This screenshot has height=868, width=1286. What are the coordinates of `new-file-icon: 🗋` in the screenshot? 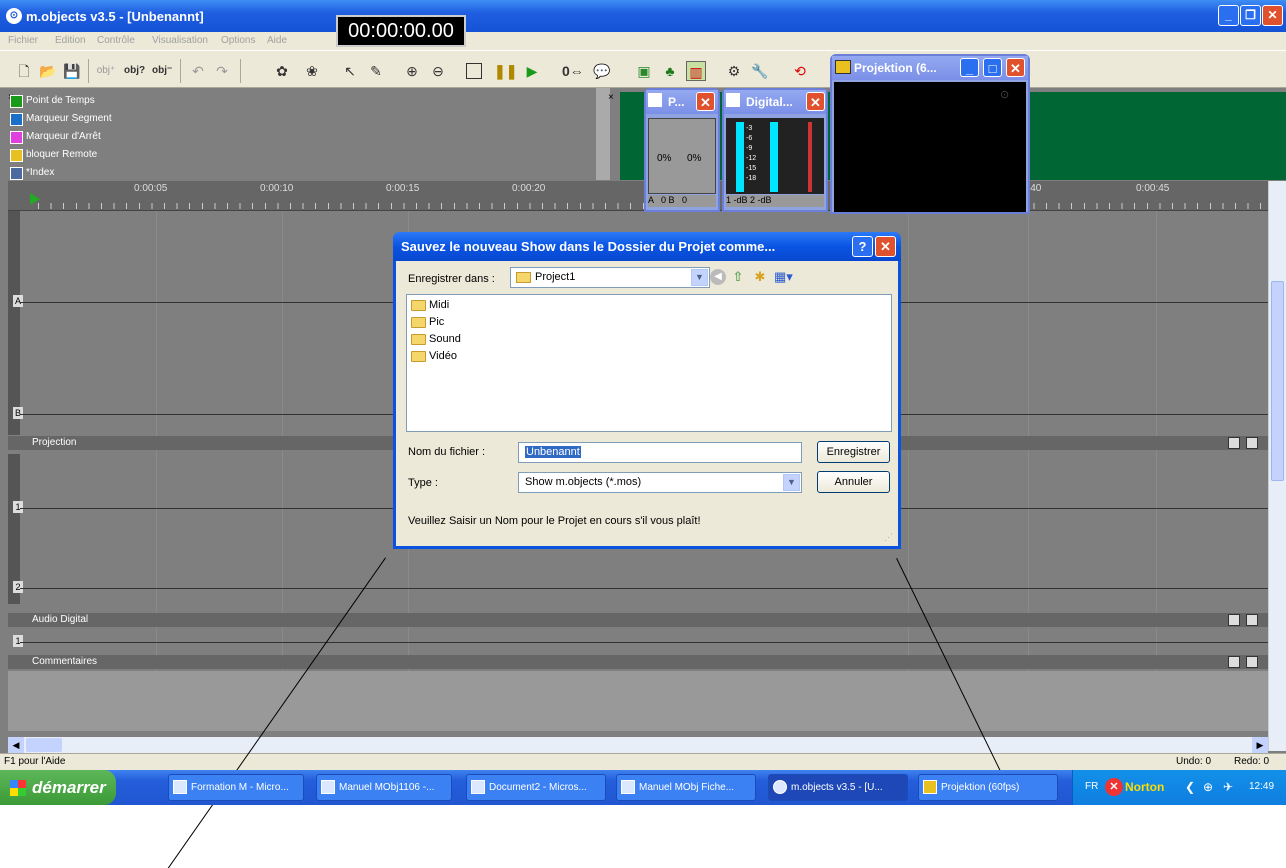 It's located at (24, 71).